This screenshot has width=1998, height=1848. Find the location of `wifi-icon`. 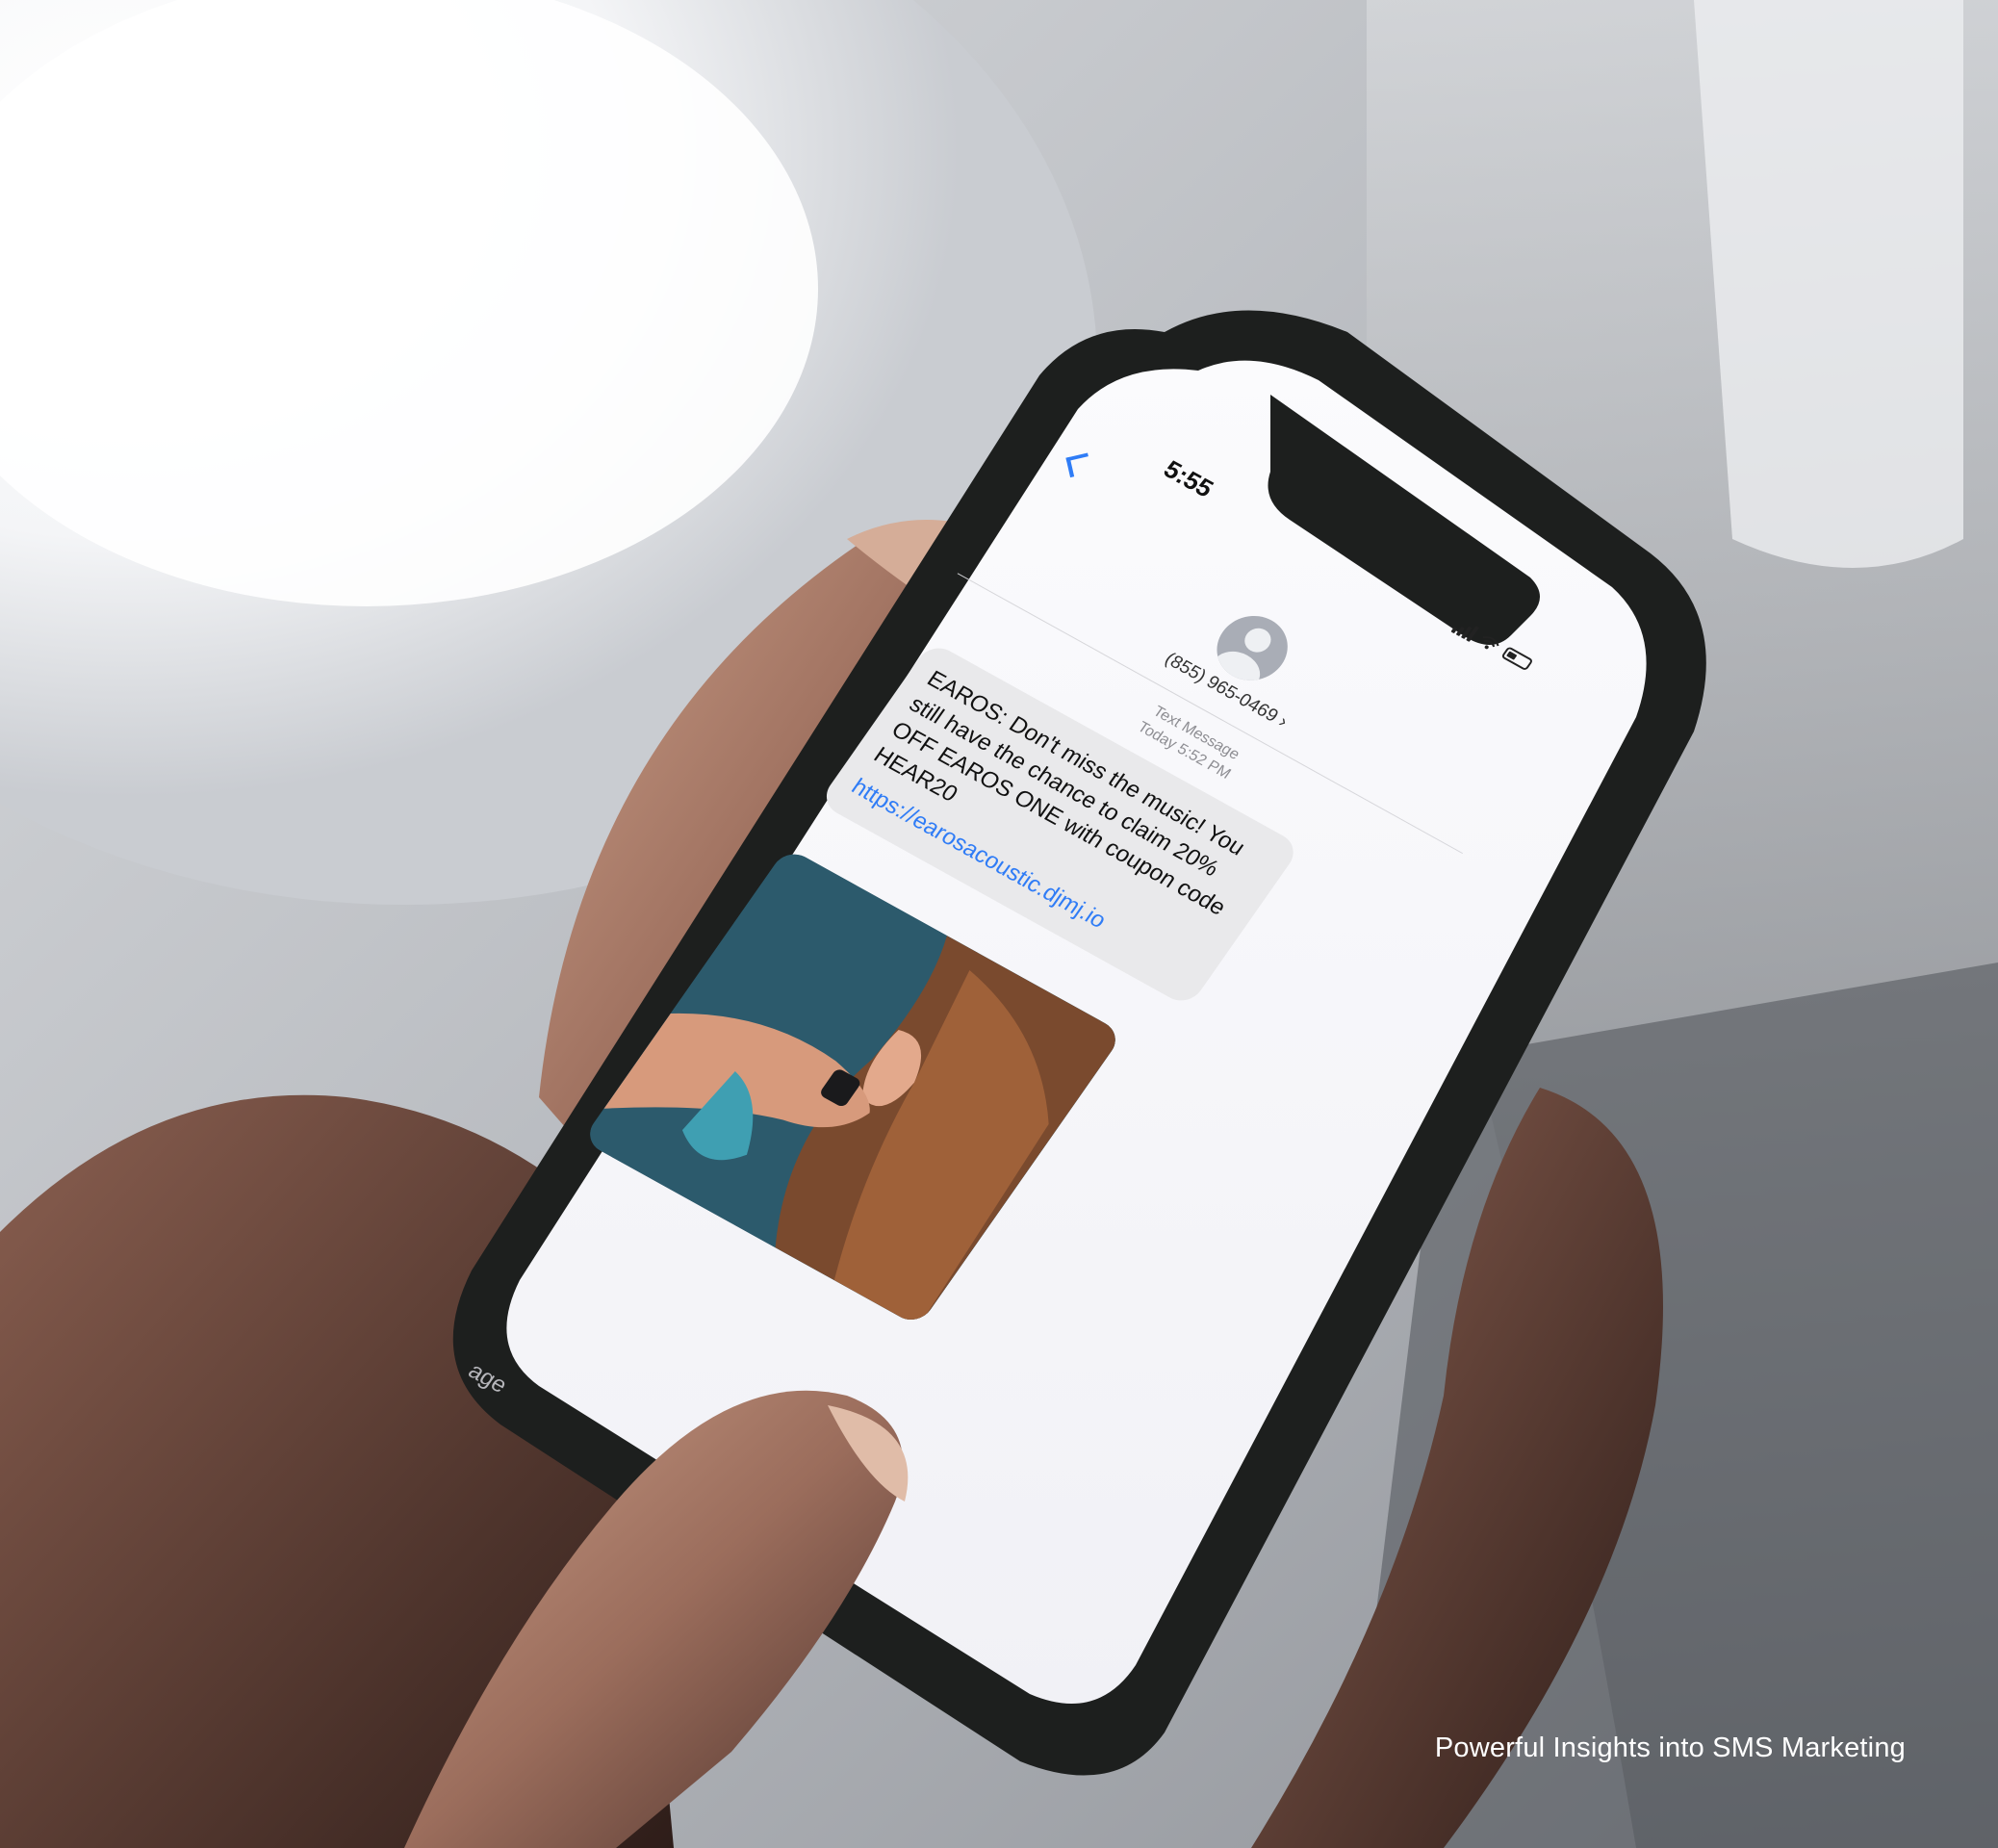

wifi-icon is located at coordinates (1490, 643).